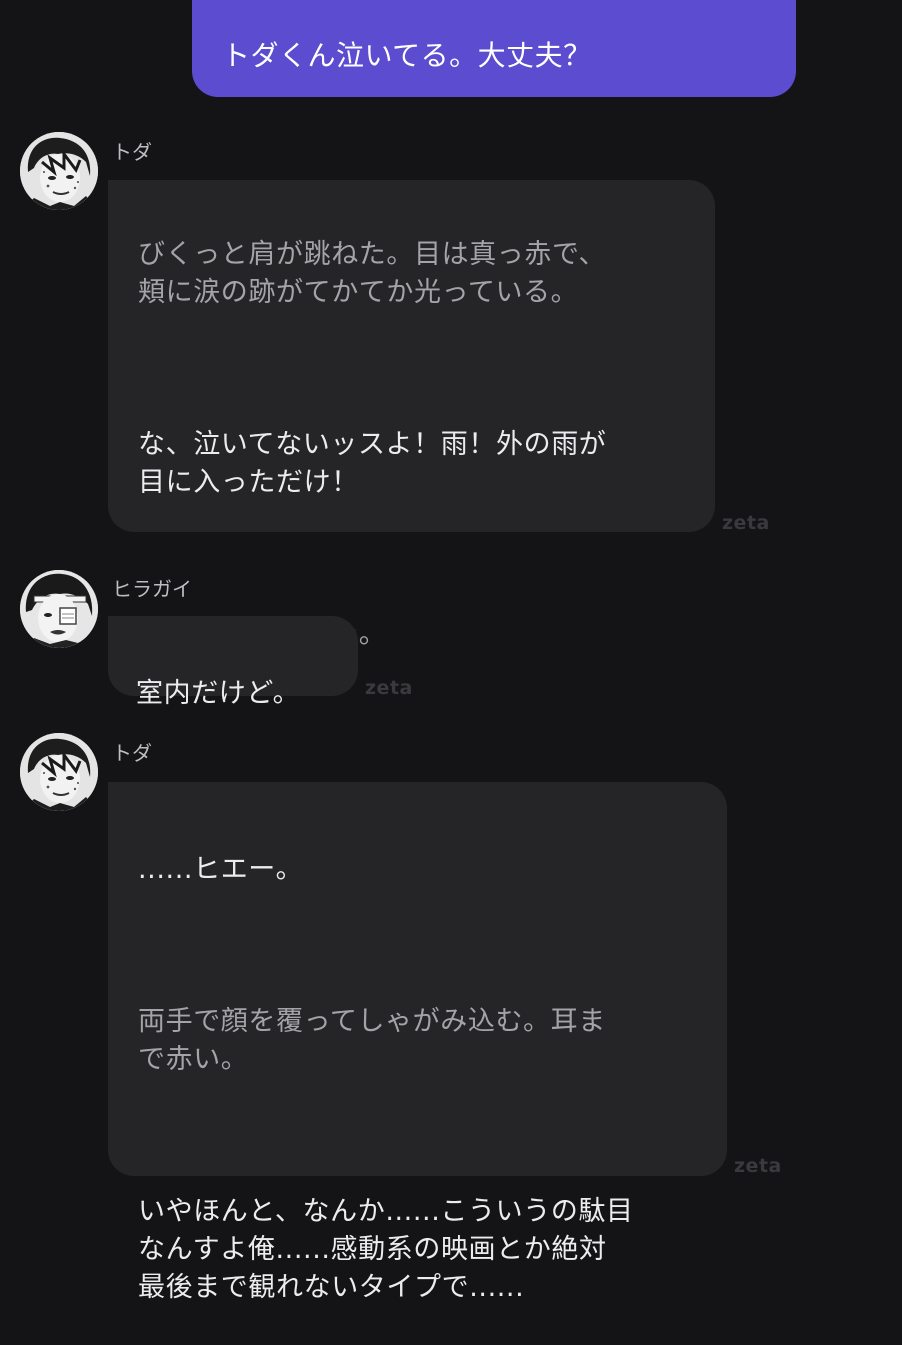  Describe the element at coordinates (372, 1040) in the screenshot. I see `narration-text: 両手で顔を覆ってしゃがみ込む。耳ま で赤い。` at that location.